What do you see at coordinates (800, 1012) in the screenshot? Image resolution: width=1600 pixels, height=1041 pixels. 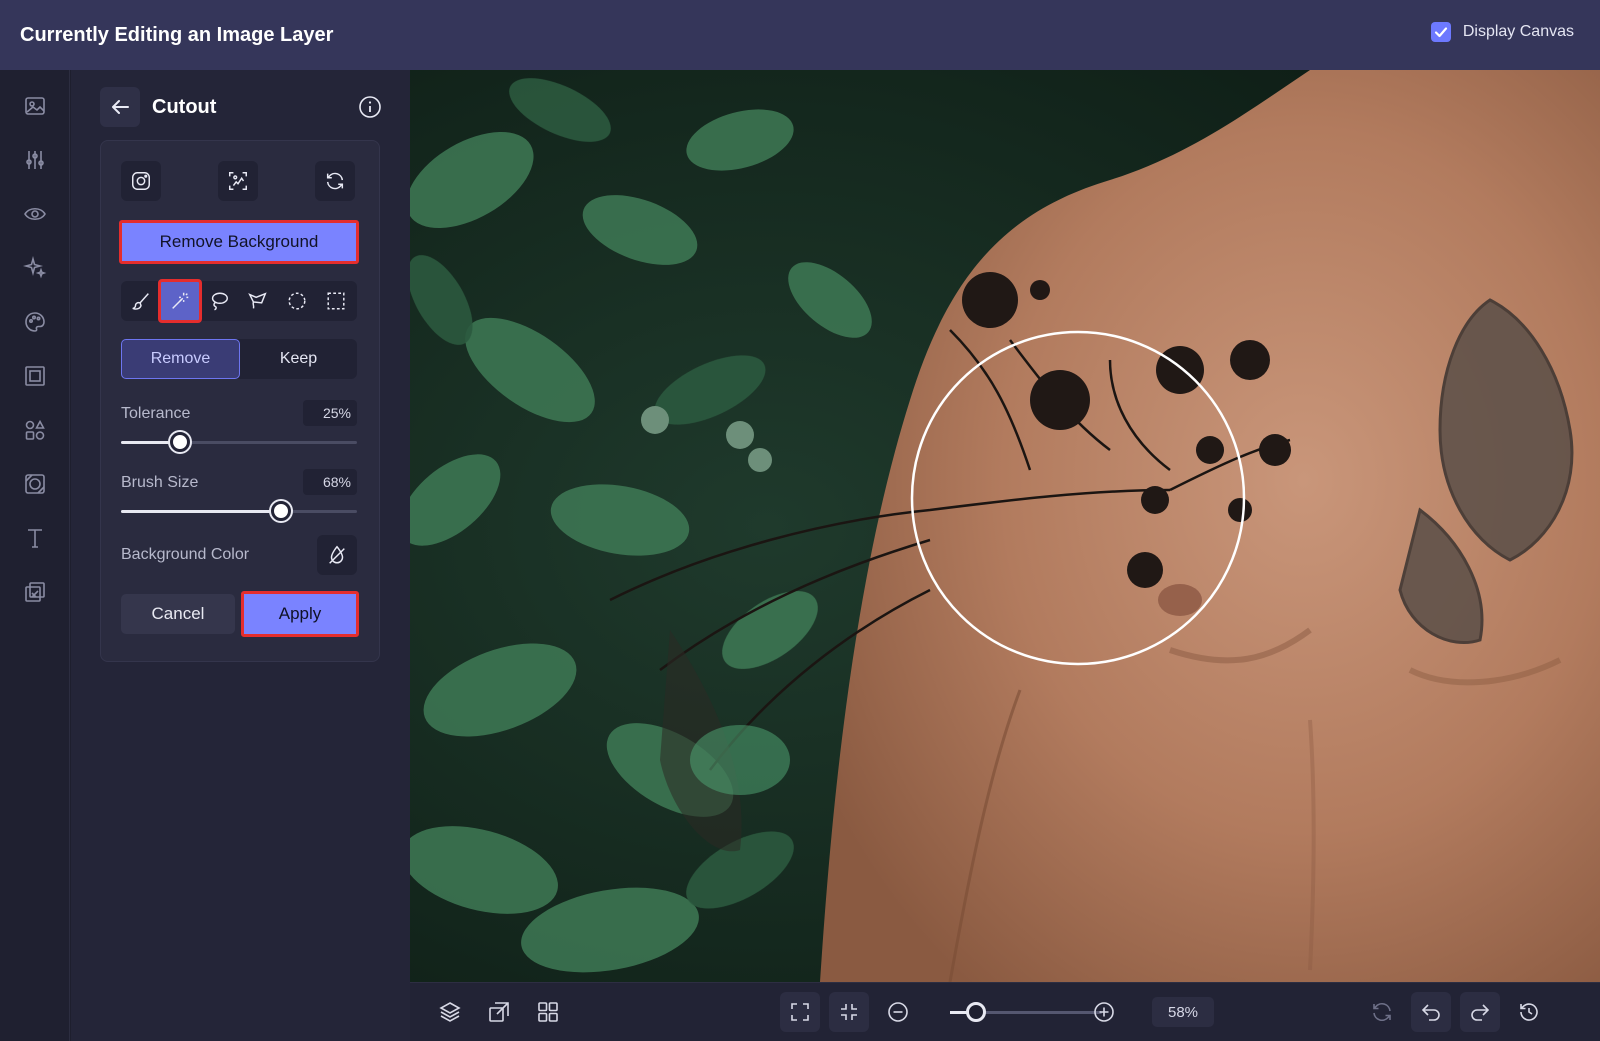 I see `fullscreen-icon` at bounding box center [800, 1012].